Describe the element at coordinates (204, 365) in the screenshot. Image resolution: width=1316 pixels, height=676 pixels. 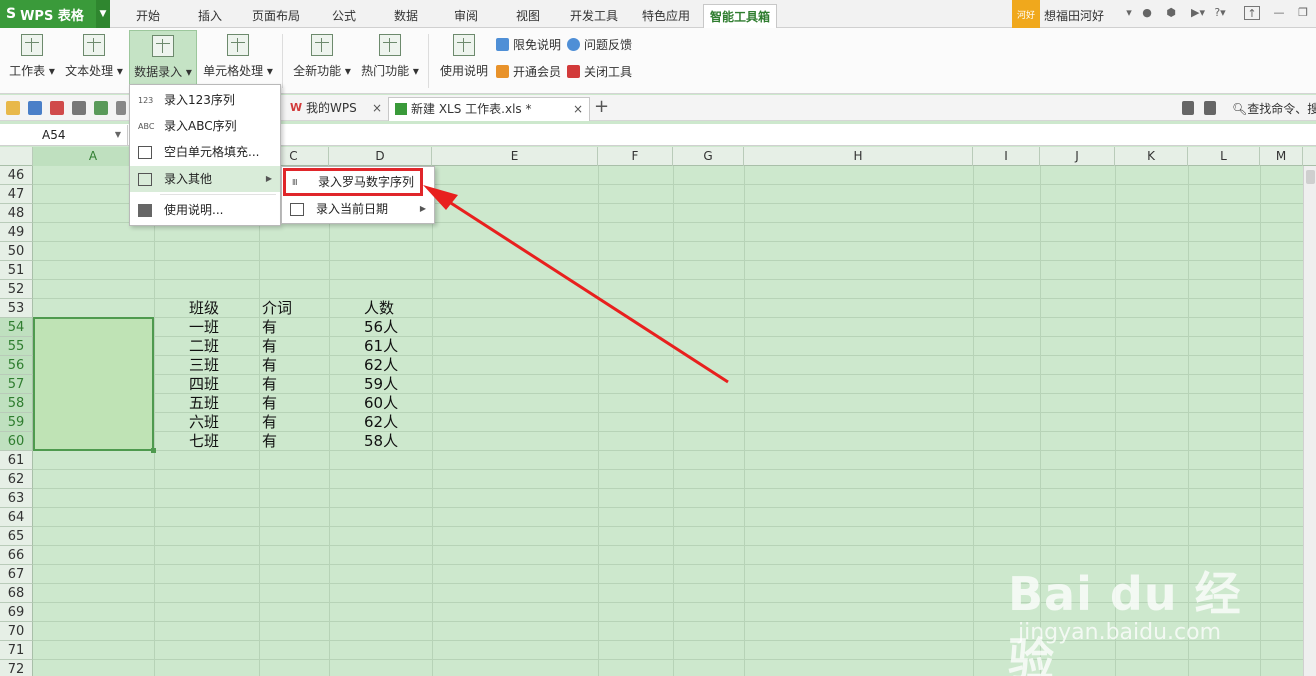
I see `table-cell: 三班` at that location.